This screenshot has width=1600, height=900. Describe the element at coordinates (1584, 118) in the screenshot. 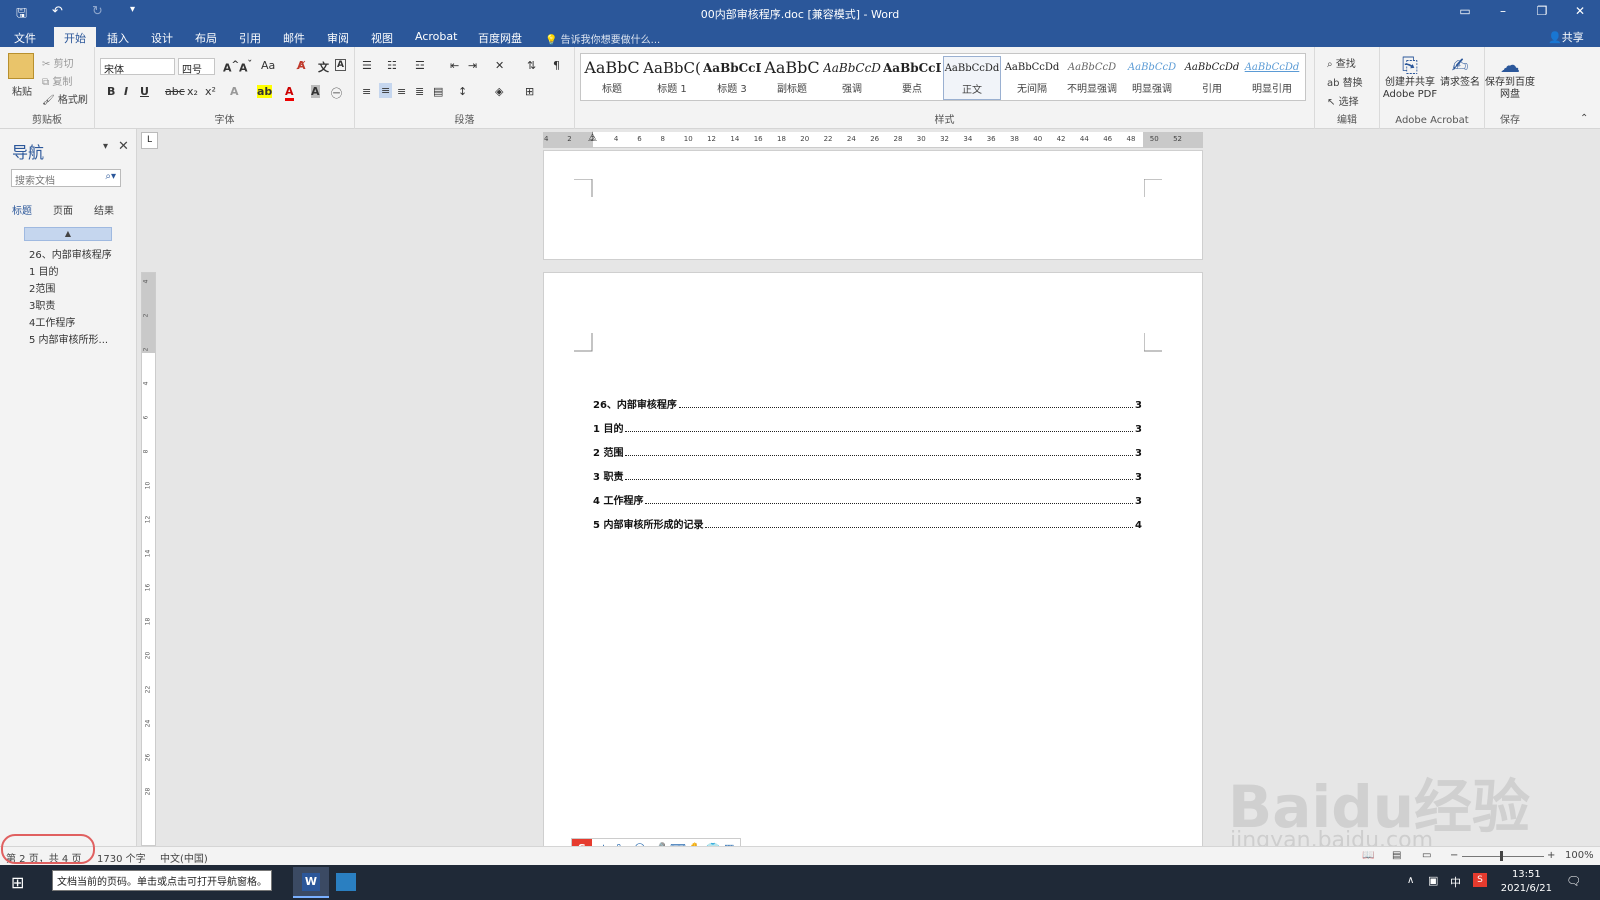

I see `collapse-ribbon-icon: ⌃` at that location.